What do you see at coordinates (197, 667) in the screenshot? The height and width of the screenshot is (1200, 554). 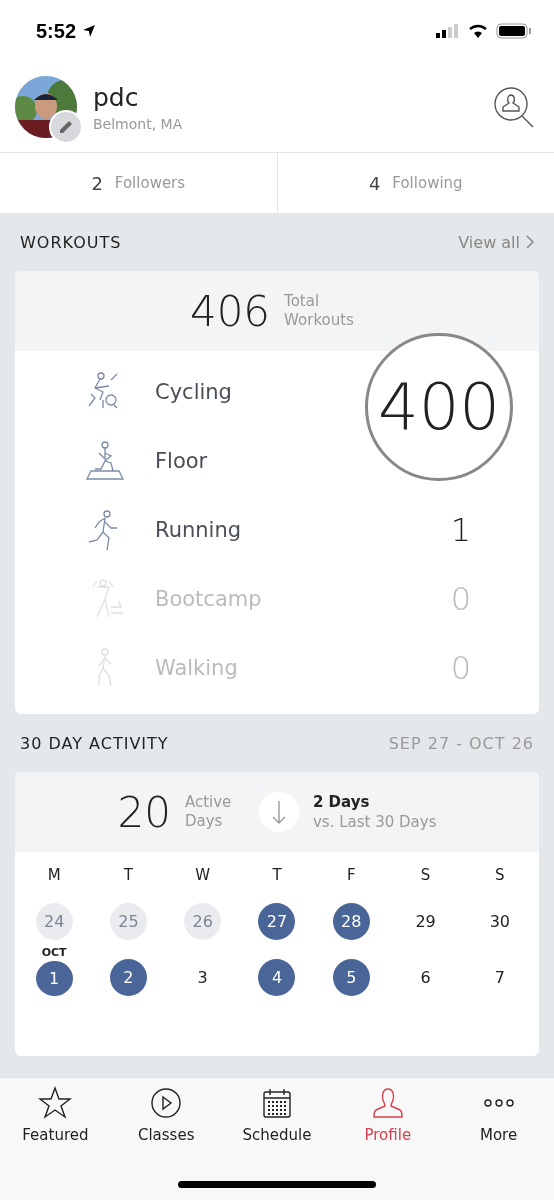 I see `workout-name: Walking` at bounding box center [197, 667].